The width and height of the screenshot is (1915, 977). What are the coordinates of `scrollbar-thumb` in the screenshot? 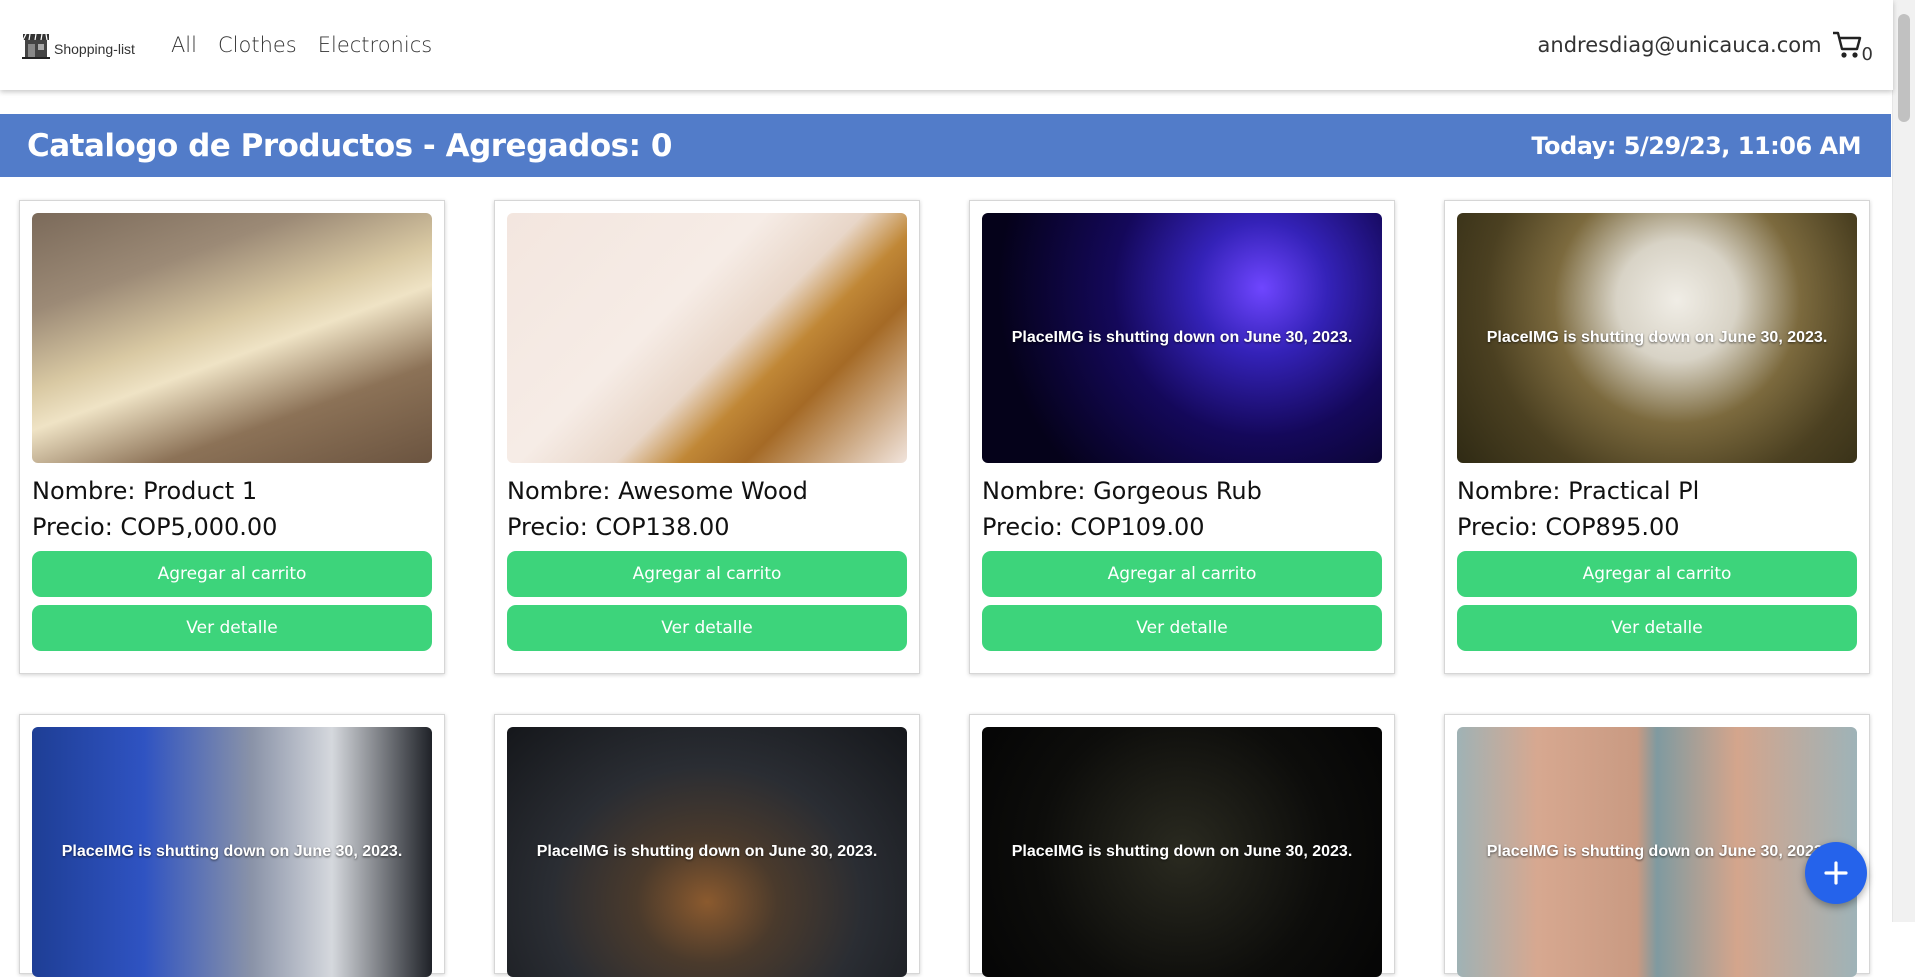 It's located at (1904, 68).